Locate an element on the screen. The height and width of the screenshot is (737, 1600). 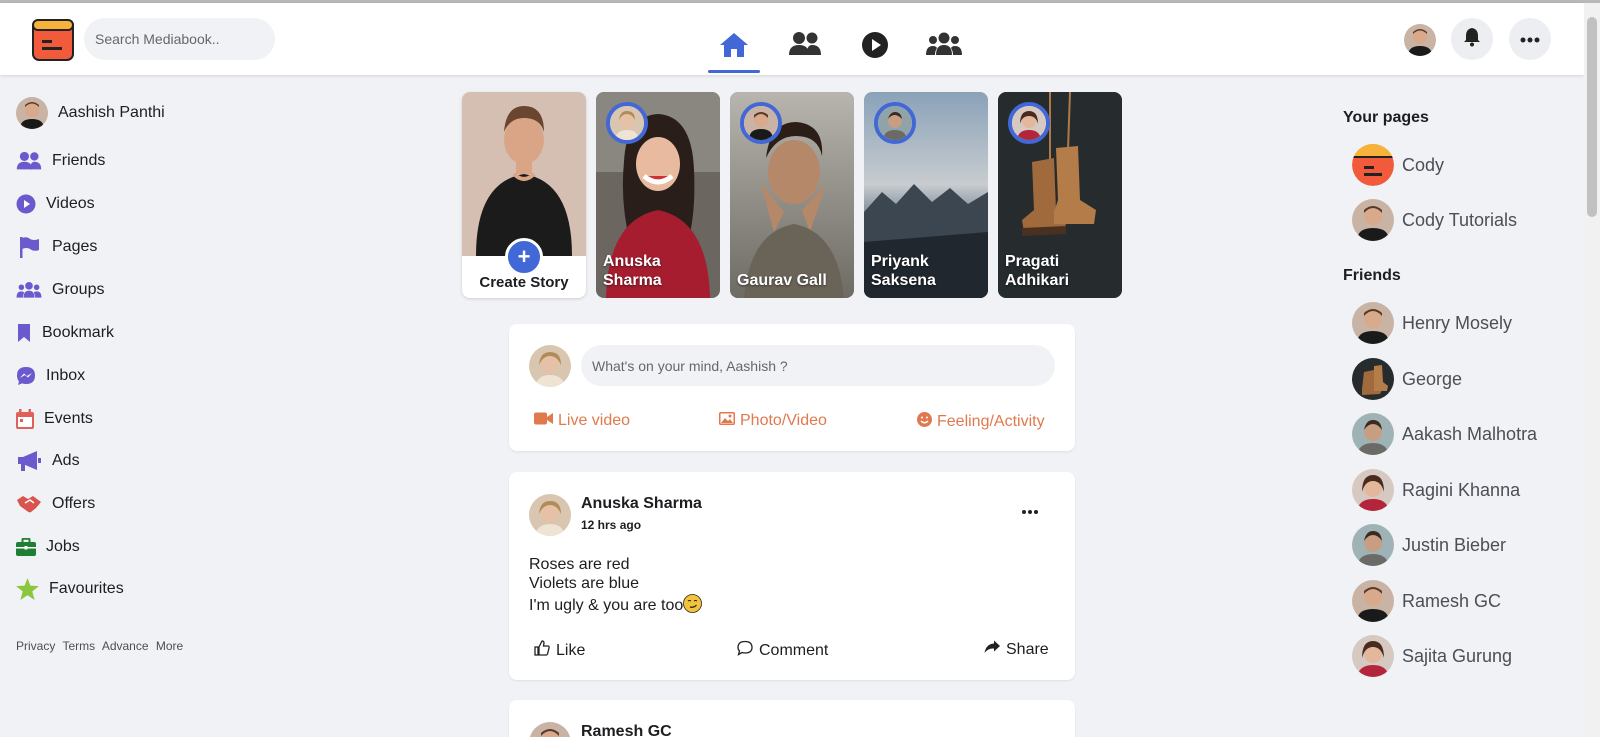
watch-icon is located at coordinates (875, 47).